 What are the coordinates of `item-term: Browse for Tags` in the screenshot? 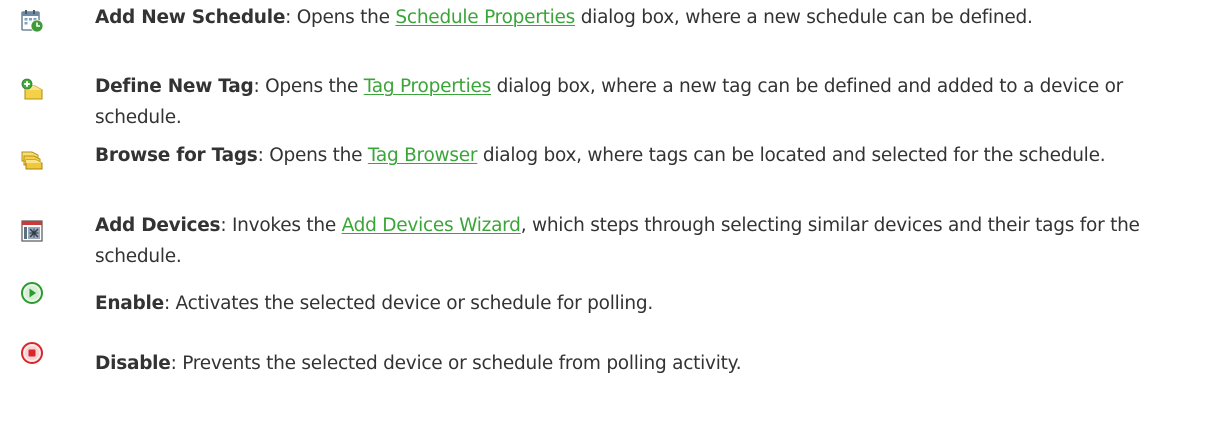 It's located at (176, 155).